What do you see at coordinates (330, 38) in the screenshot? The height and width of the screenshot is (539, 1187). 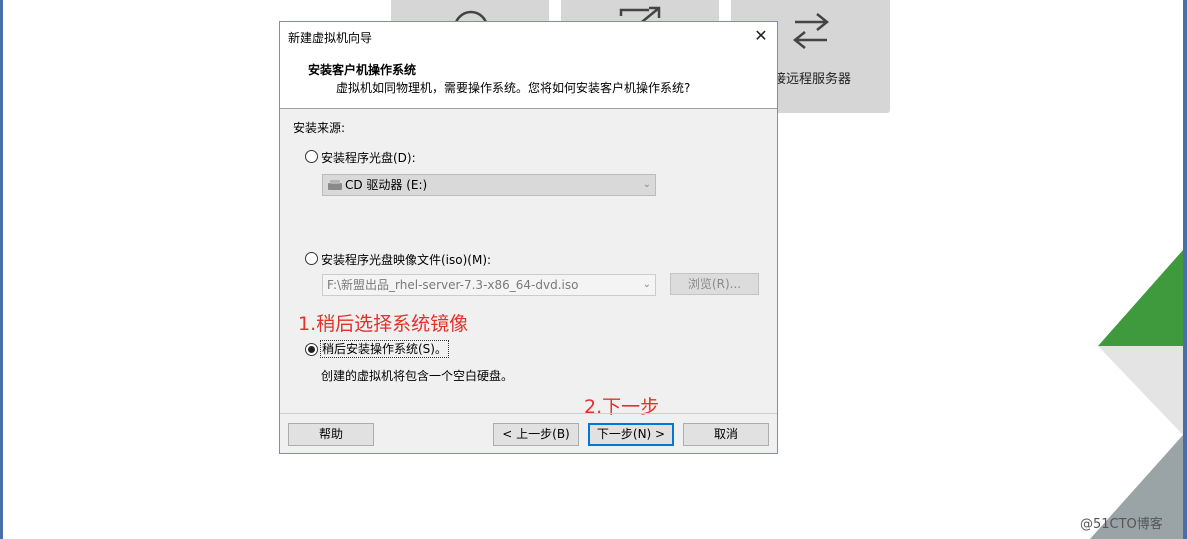 I see `dialog-title: 新建虚拟机向导` at bounding box center [330, 38].